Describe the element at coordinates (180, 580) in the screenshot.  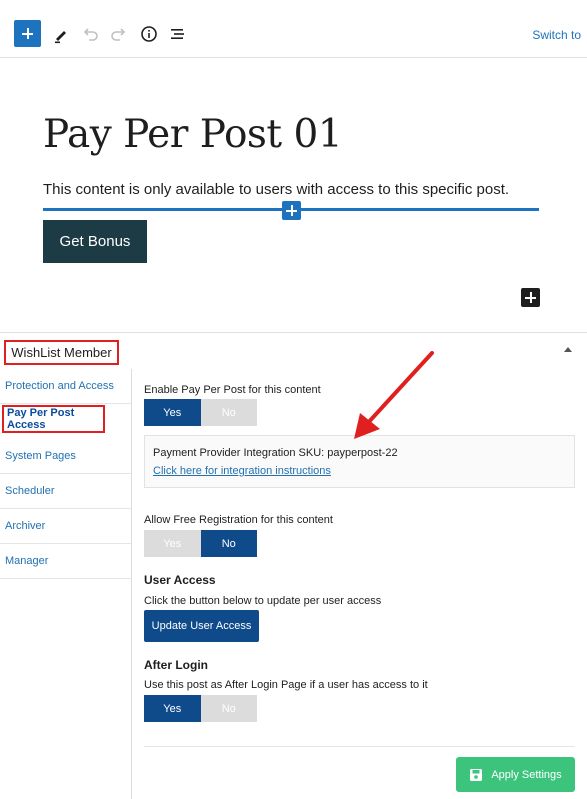
I see `user-access-heading: User Access` at that location.